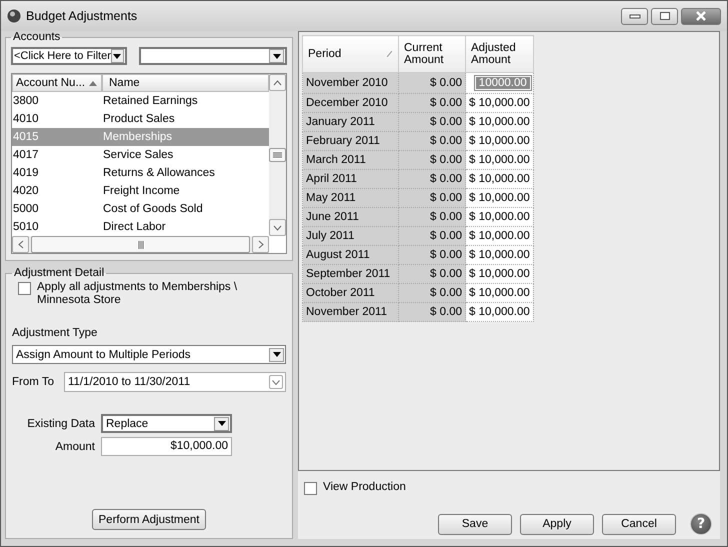 This screenshot has width=728, height=547. Describe the element at coordinates (74, 446) in the screenshot. I see `field-label: Amount` at that location.